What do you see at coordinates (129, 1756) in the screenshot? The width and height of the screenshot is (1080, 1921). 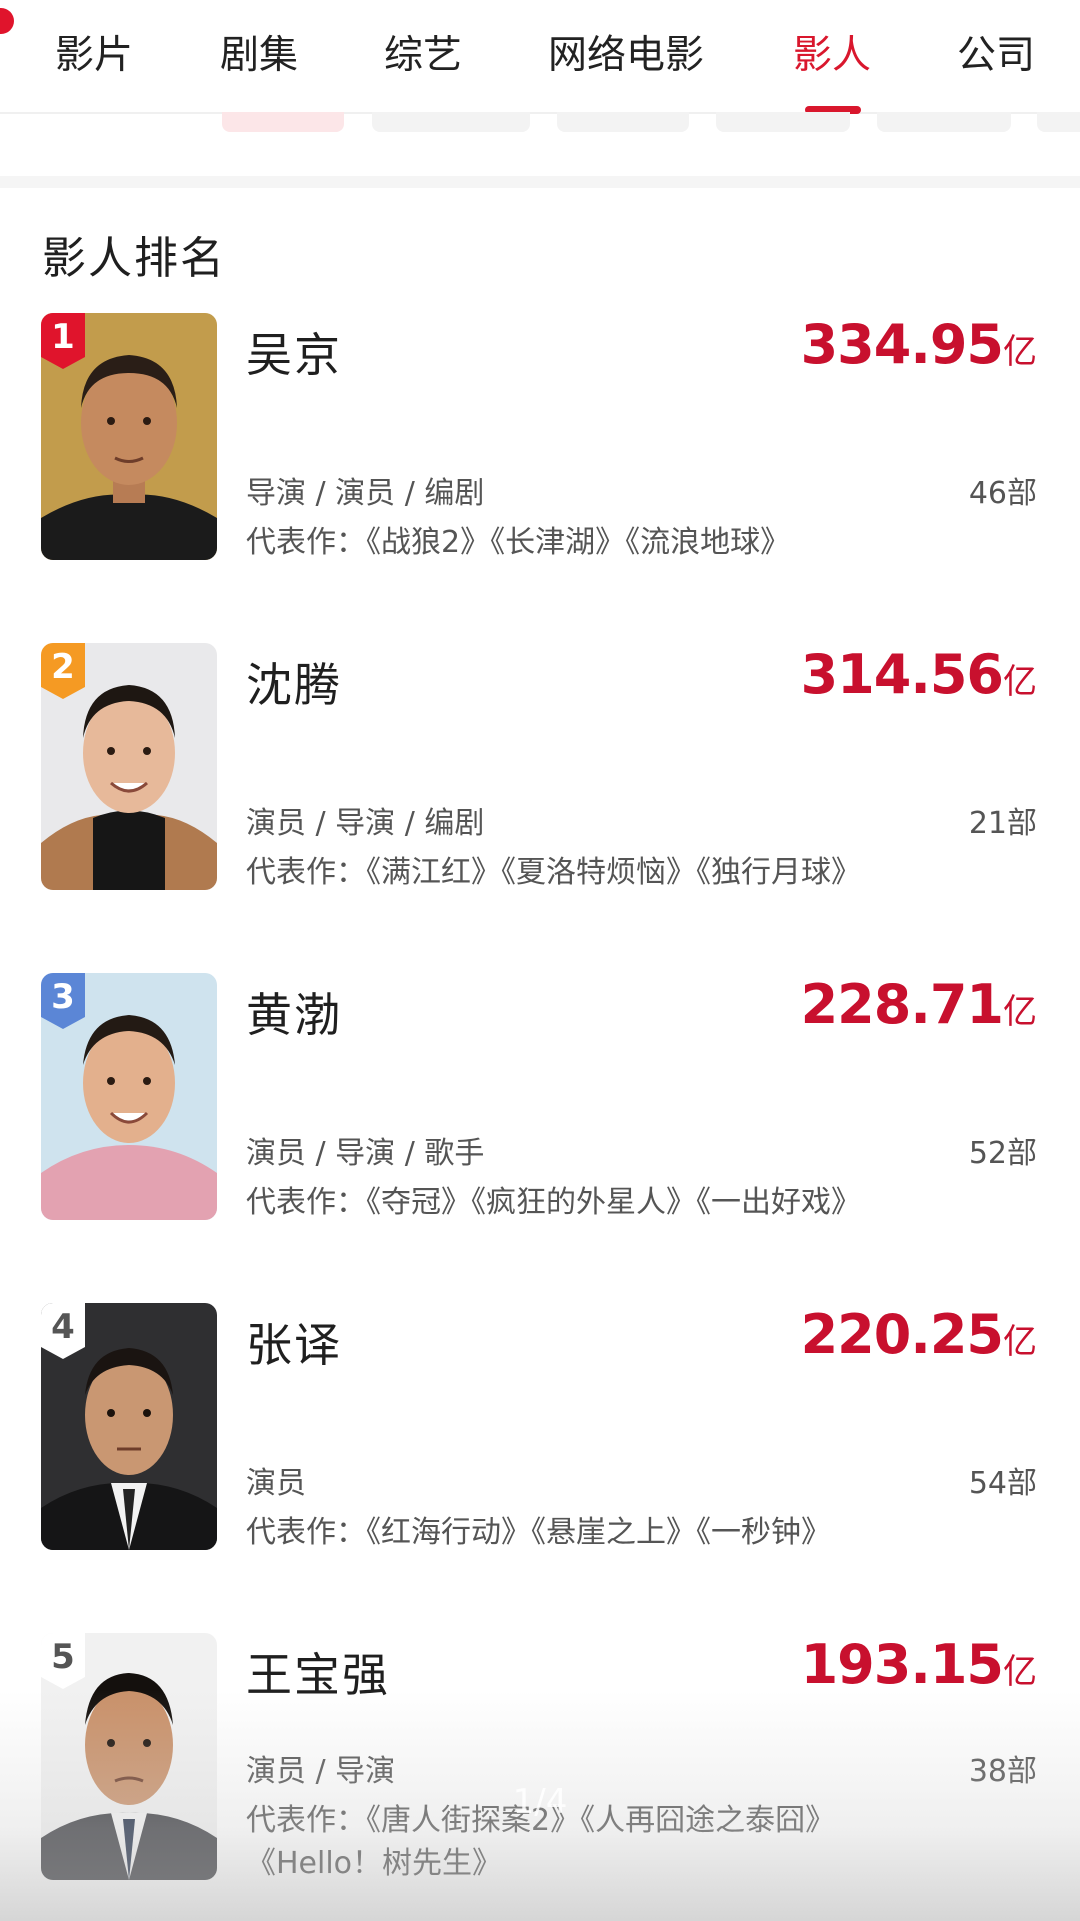 I see `avatar: 5` at bounding box center [129, 1756].